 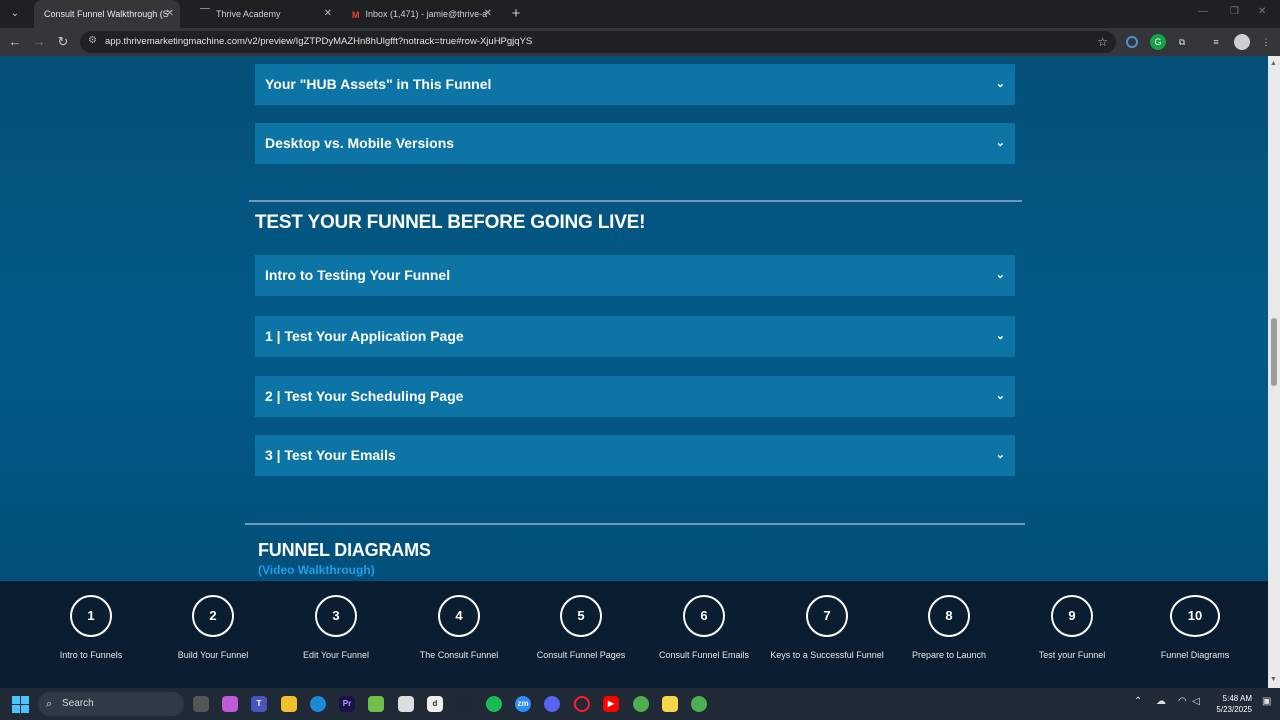 I want to click on new-tab-icon: +, so click(x=516, y=14).